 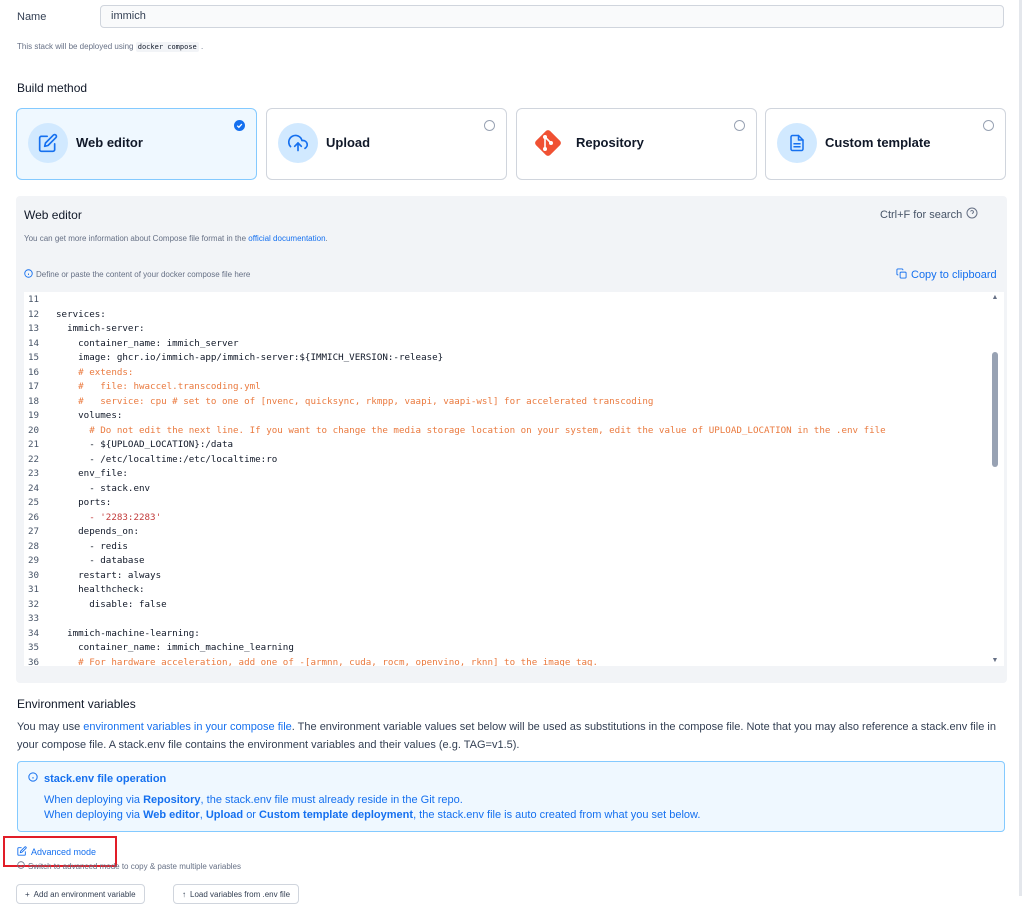 I want to click on code-line: 30 restart: always, so click(x=514, y=576).